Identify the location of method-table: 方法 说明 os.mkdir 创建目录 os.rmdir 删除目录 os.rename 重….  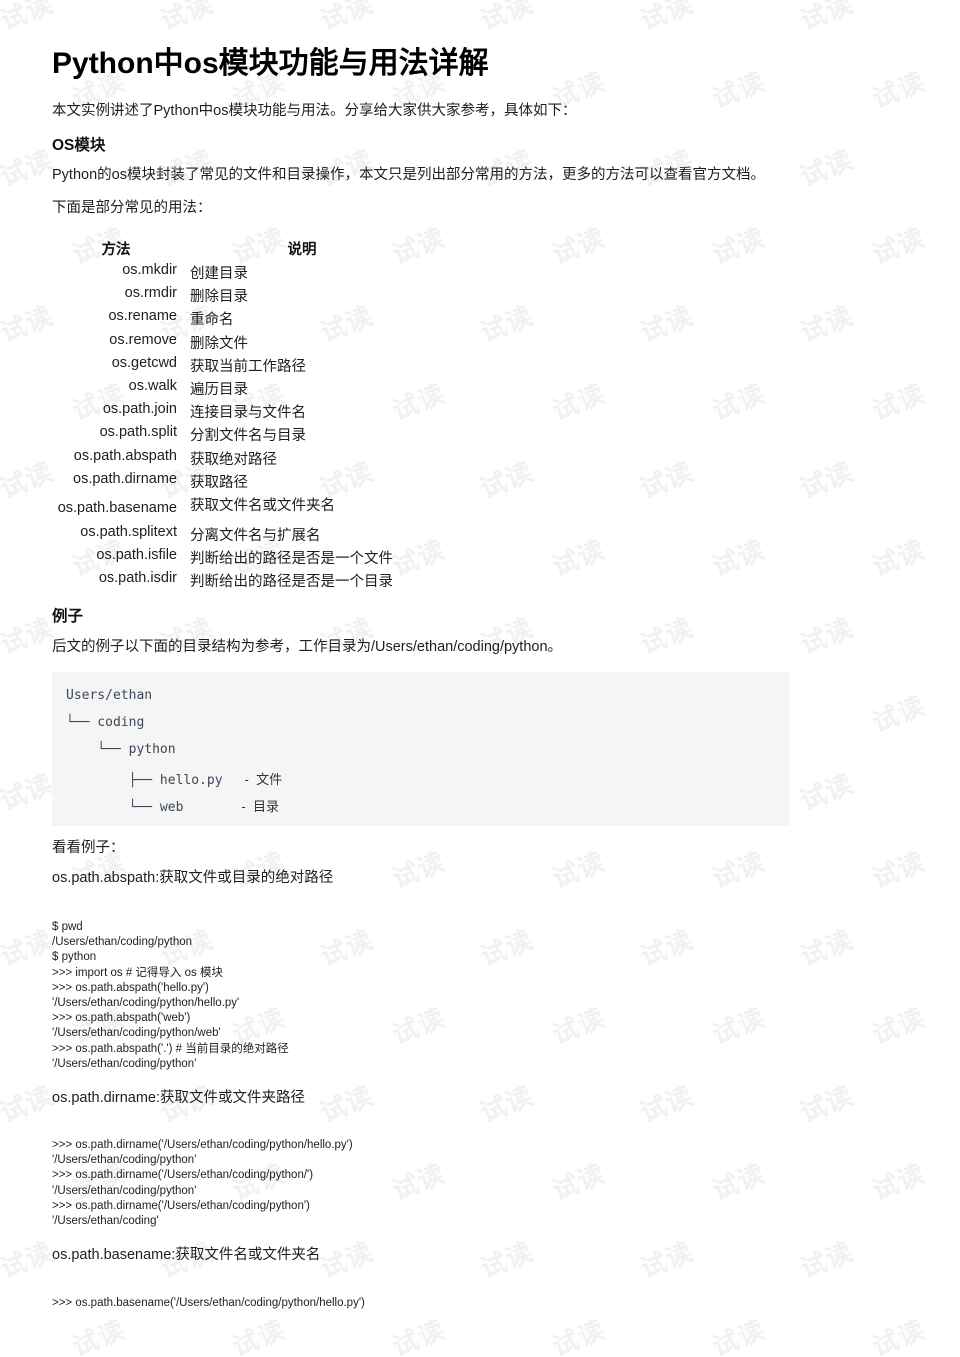
(287, 415).